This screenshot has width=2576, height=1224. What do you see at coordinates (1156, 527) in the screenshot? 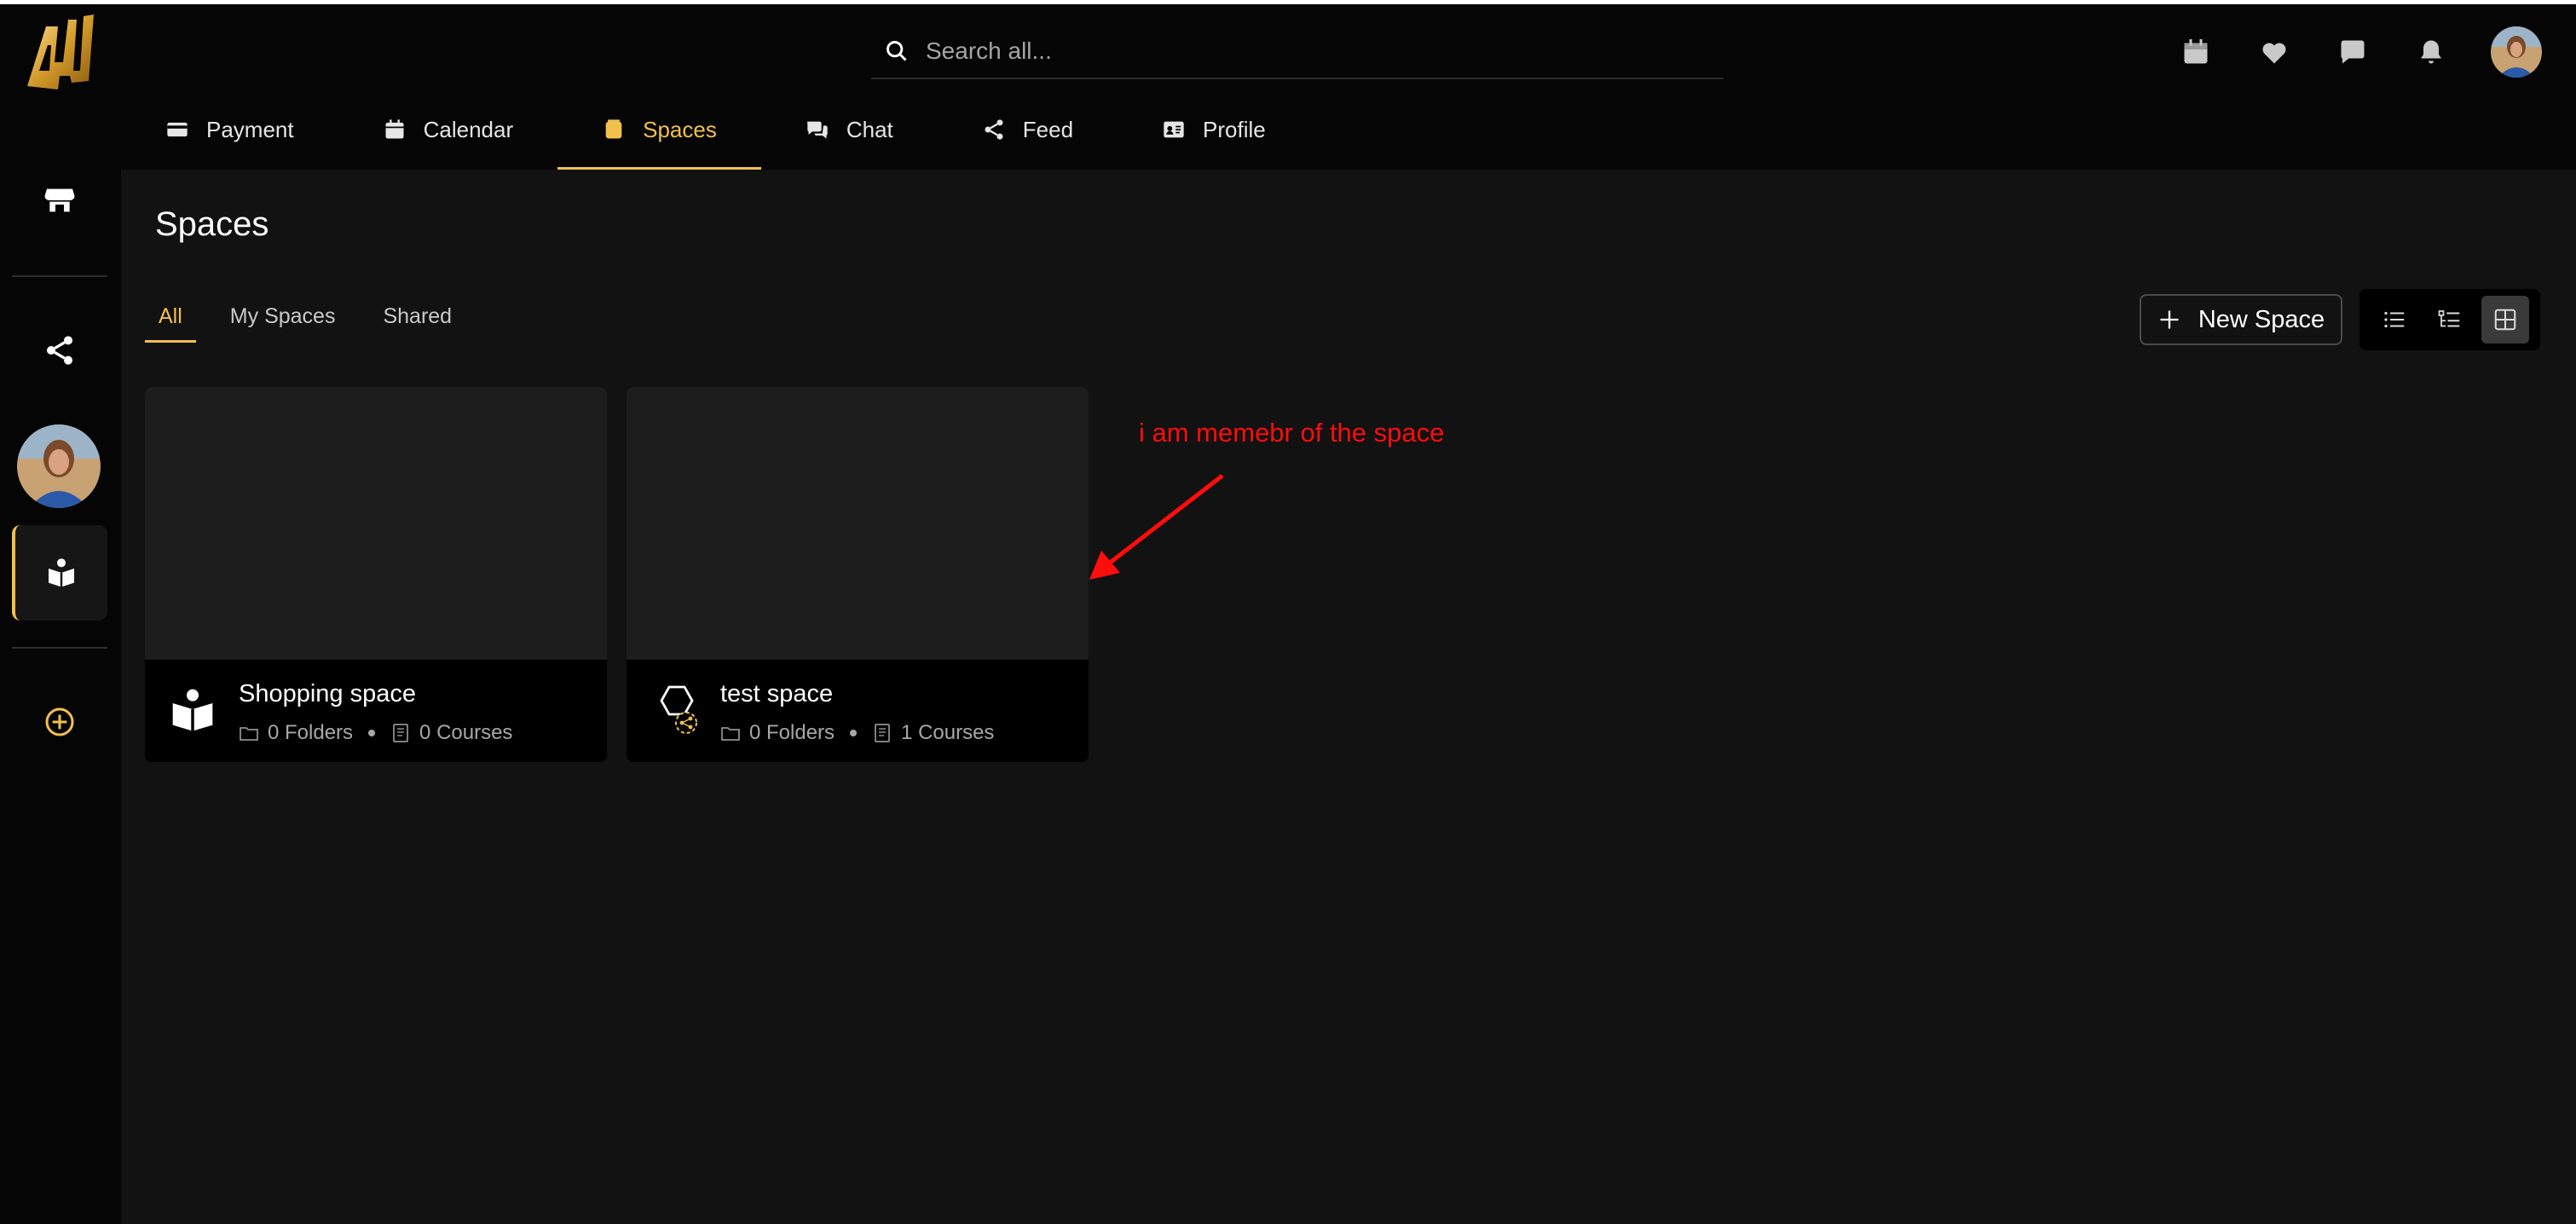
I see `annotation-arrow` at bounding box center [1156, 527].